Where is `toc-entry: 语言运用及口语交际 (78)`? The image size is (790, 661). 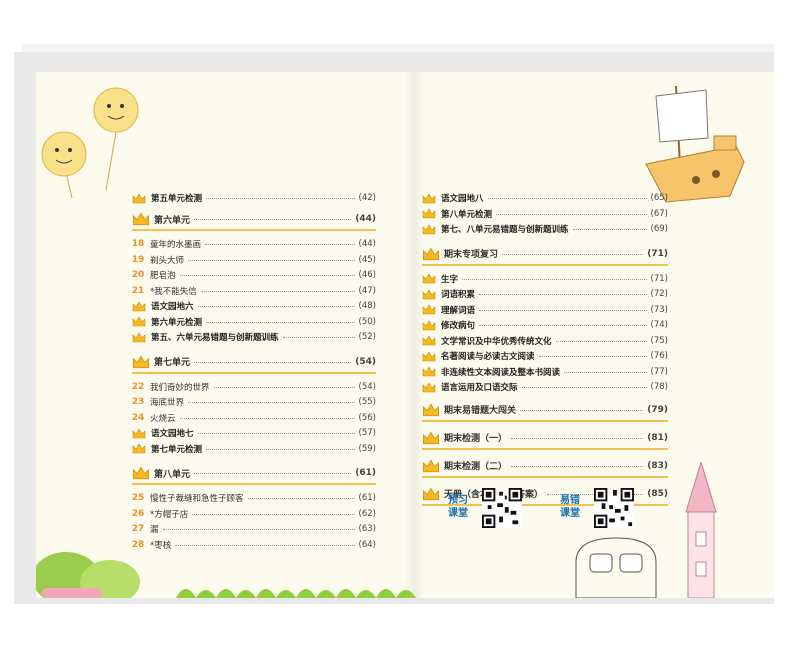 toc-entry: 语言运用及口语交际 (78) is located at coordinates (545, 387).